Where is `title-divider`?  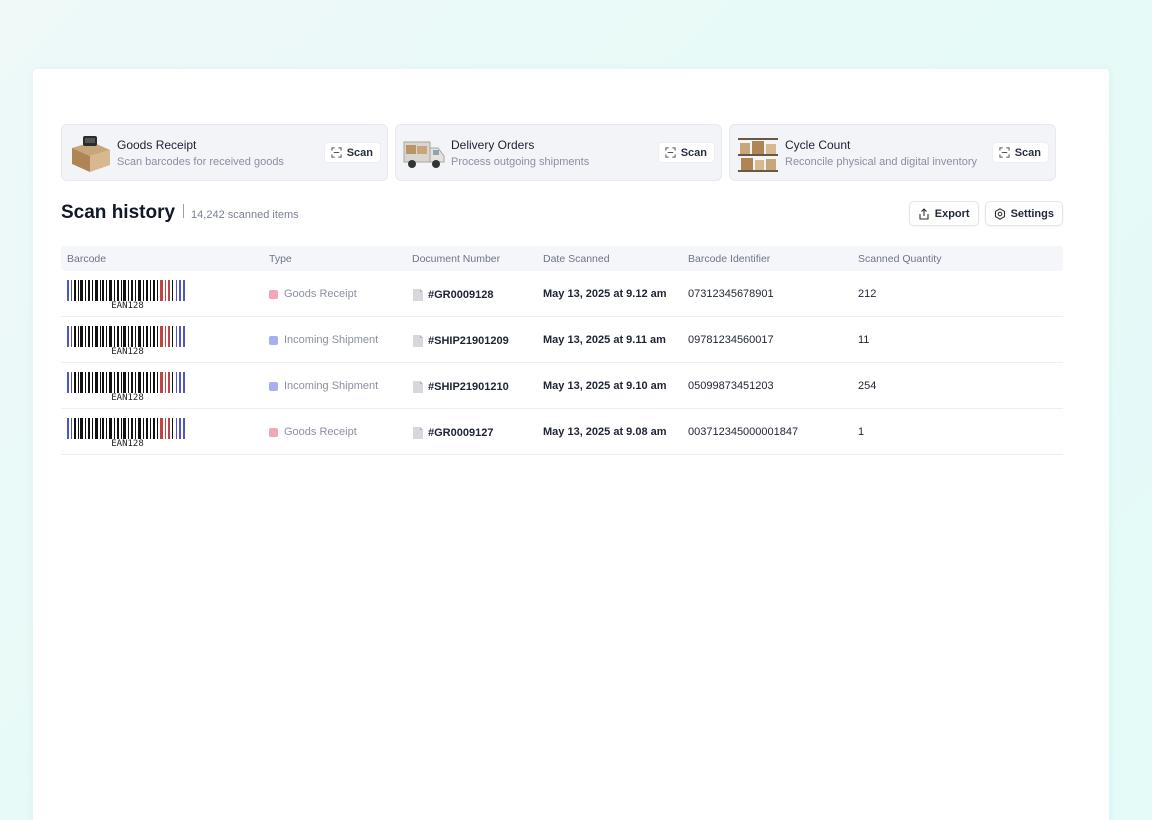 title-divider is located at coordinates (184, 211).